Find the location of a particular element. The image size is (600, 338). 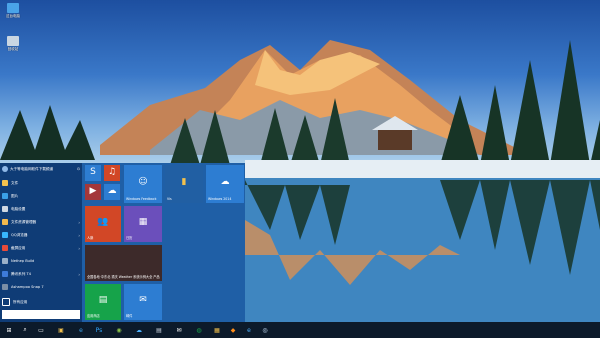

skype-icon: S is located at coordinates (93, 172).